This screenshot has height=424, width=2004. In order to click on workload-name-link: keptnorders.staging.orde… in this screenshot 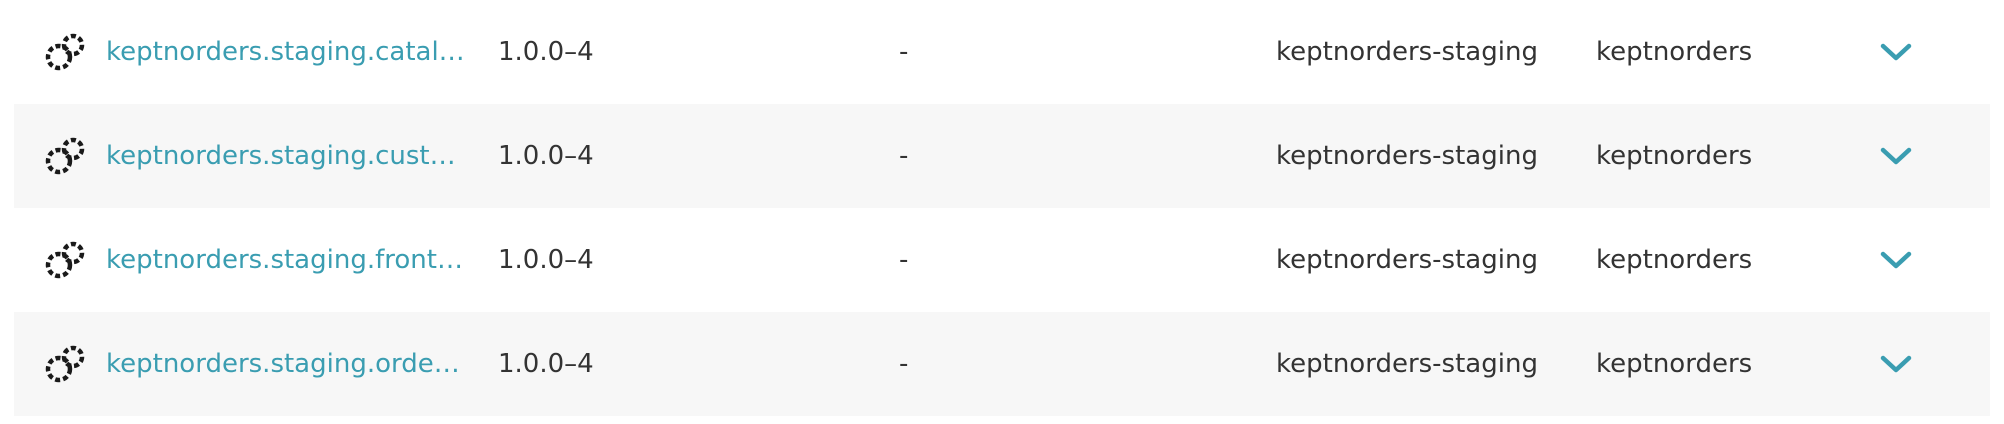, I will do `click(283, 364)`.